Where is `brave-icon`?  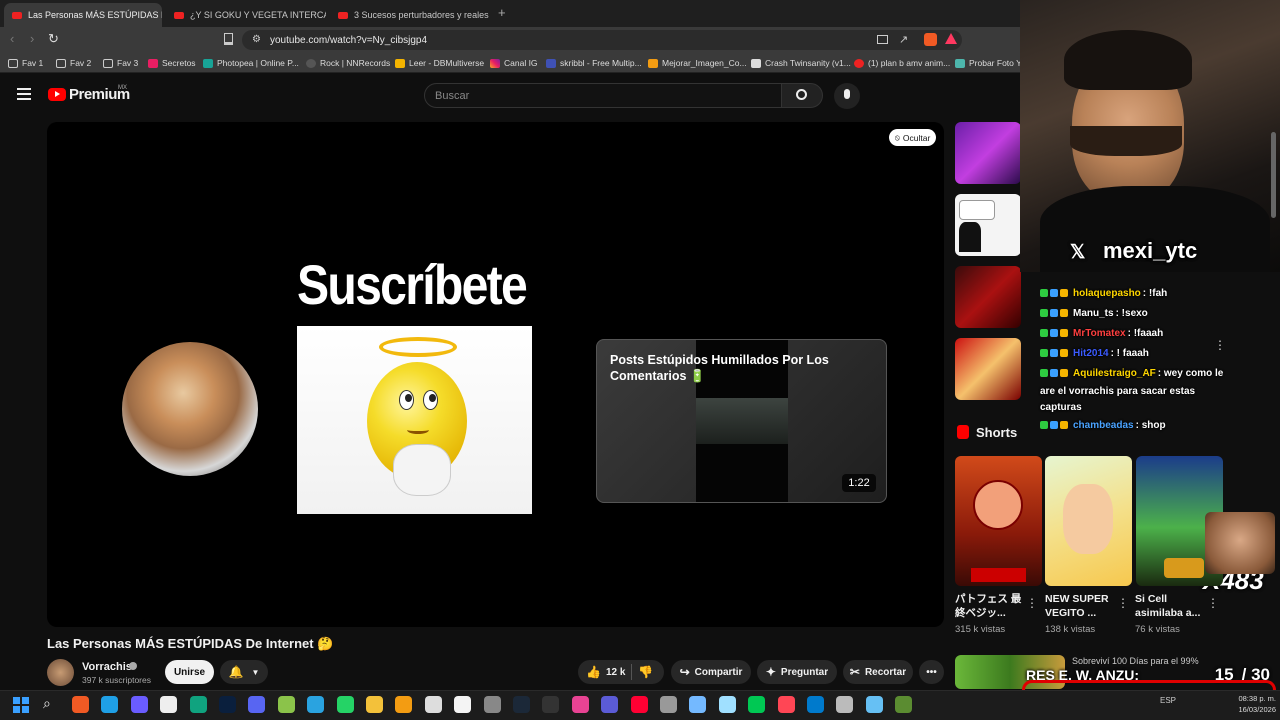
brave-icon is located at coordinates (80, 704).